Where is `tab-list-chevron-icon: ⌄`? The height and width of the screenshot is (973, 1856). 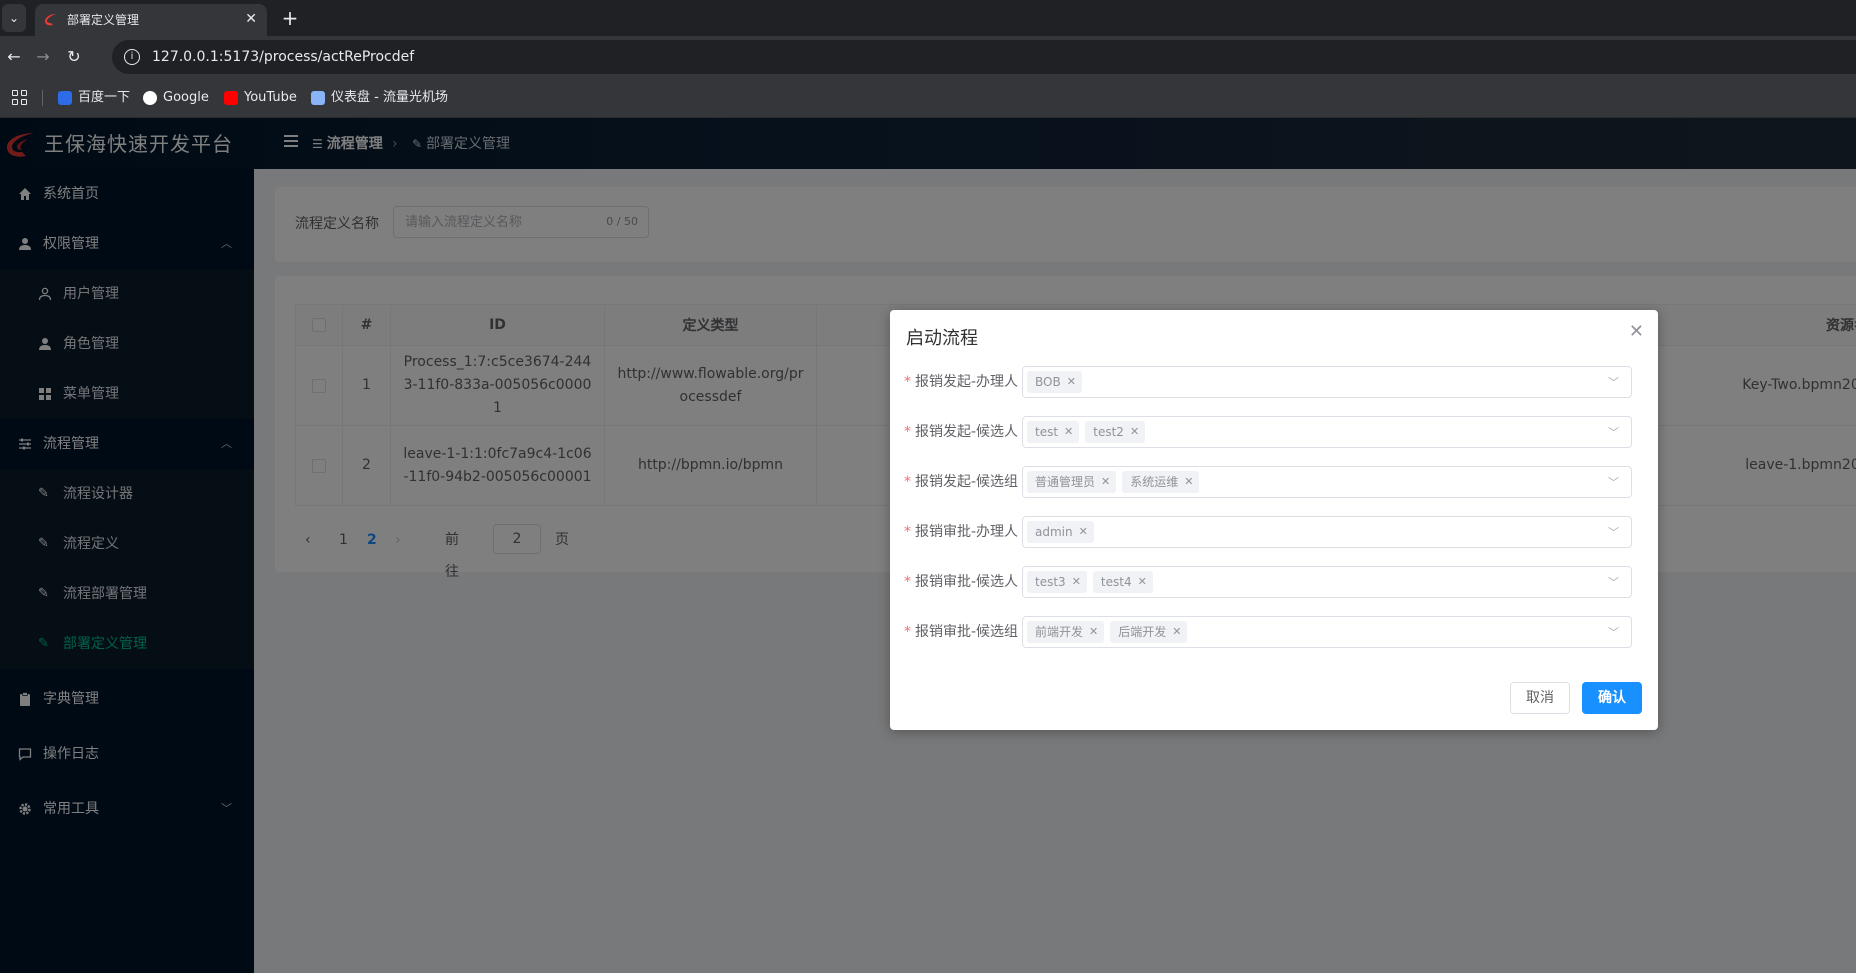
tab-list-chevron-icon: ⌄ is located at coordinates (14, 18).